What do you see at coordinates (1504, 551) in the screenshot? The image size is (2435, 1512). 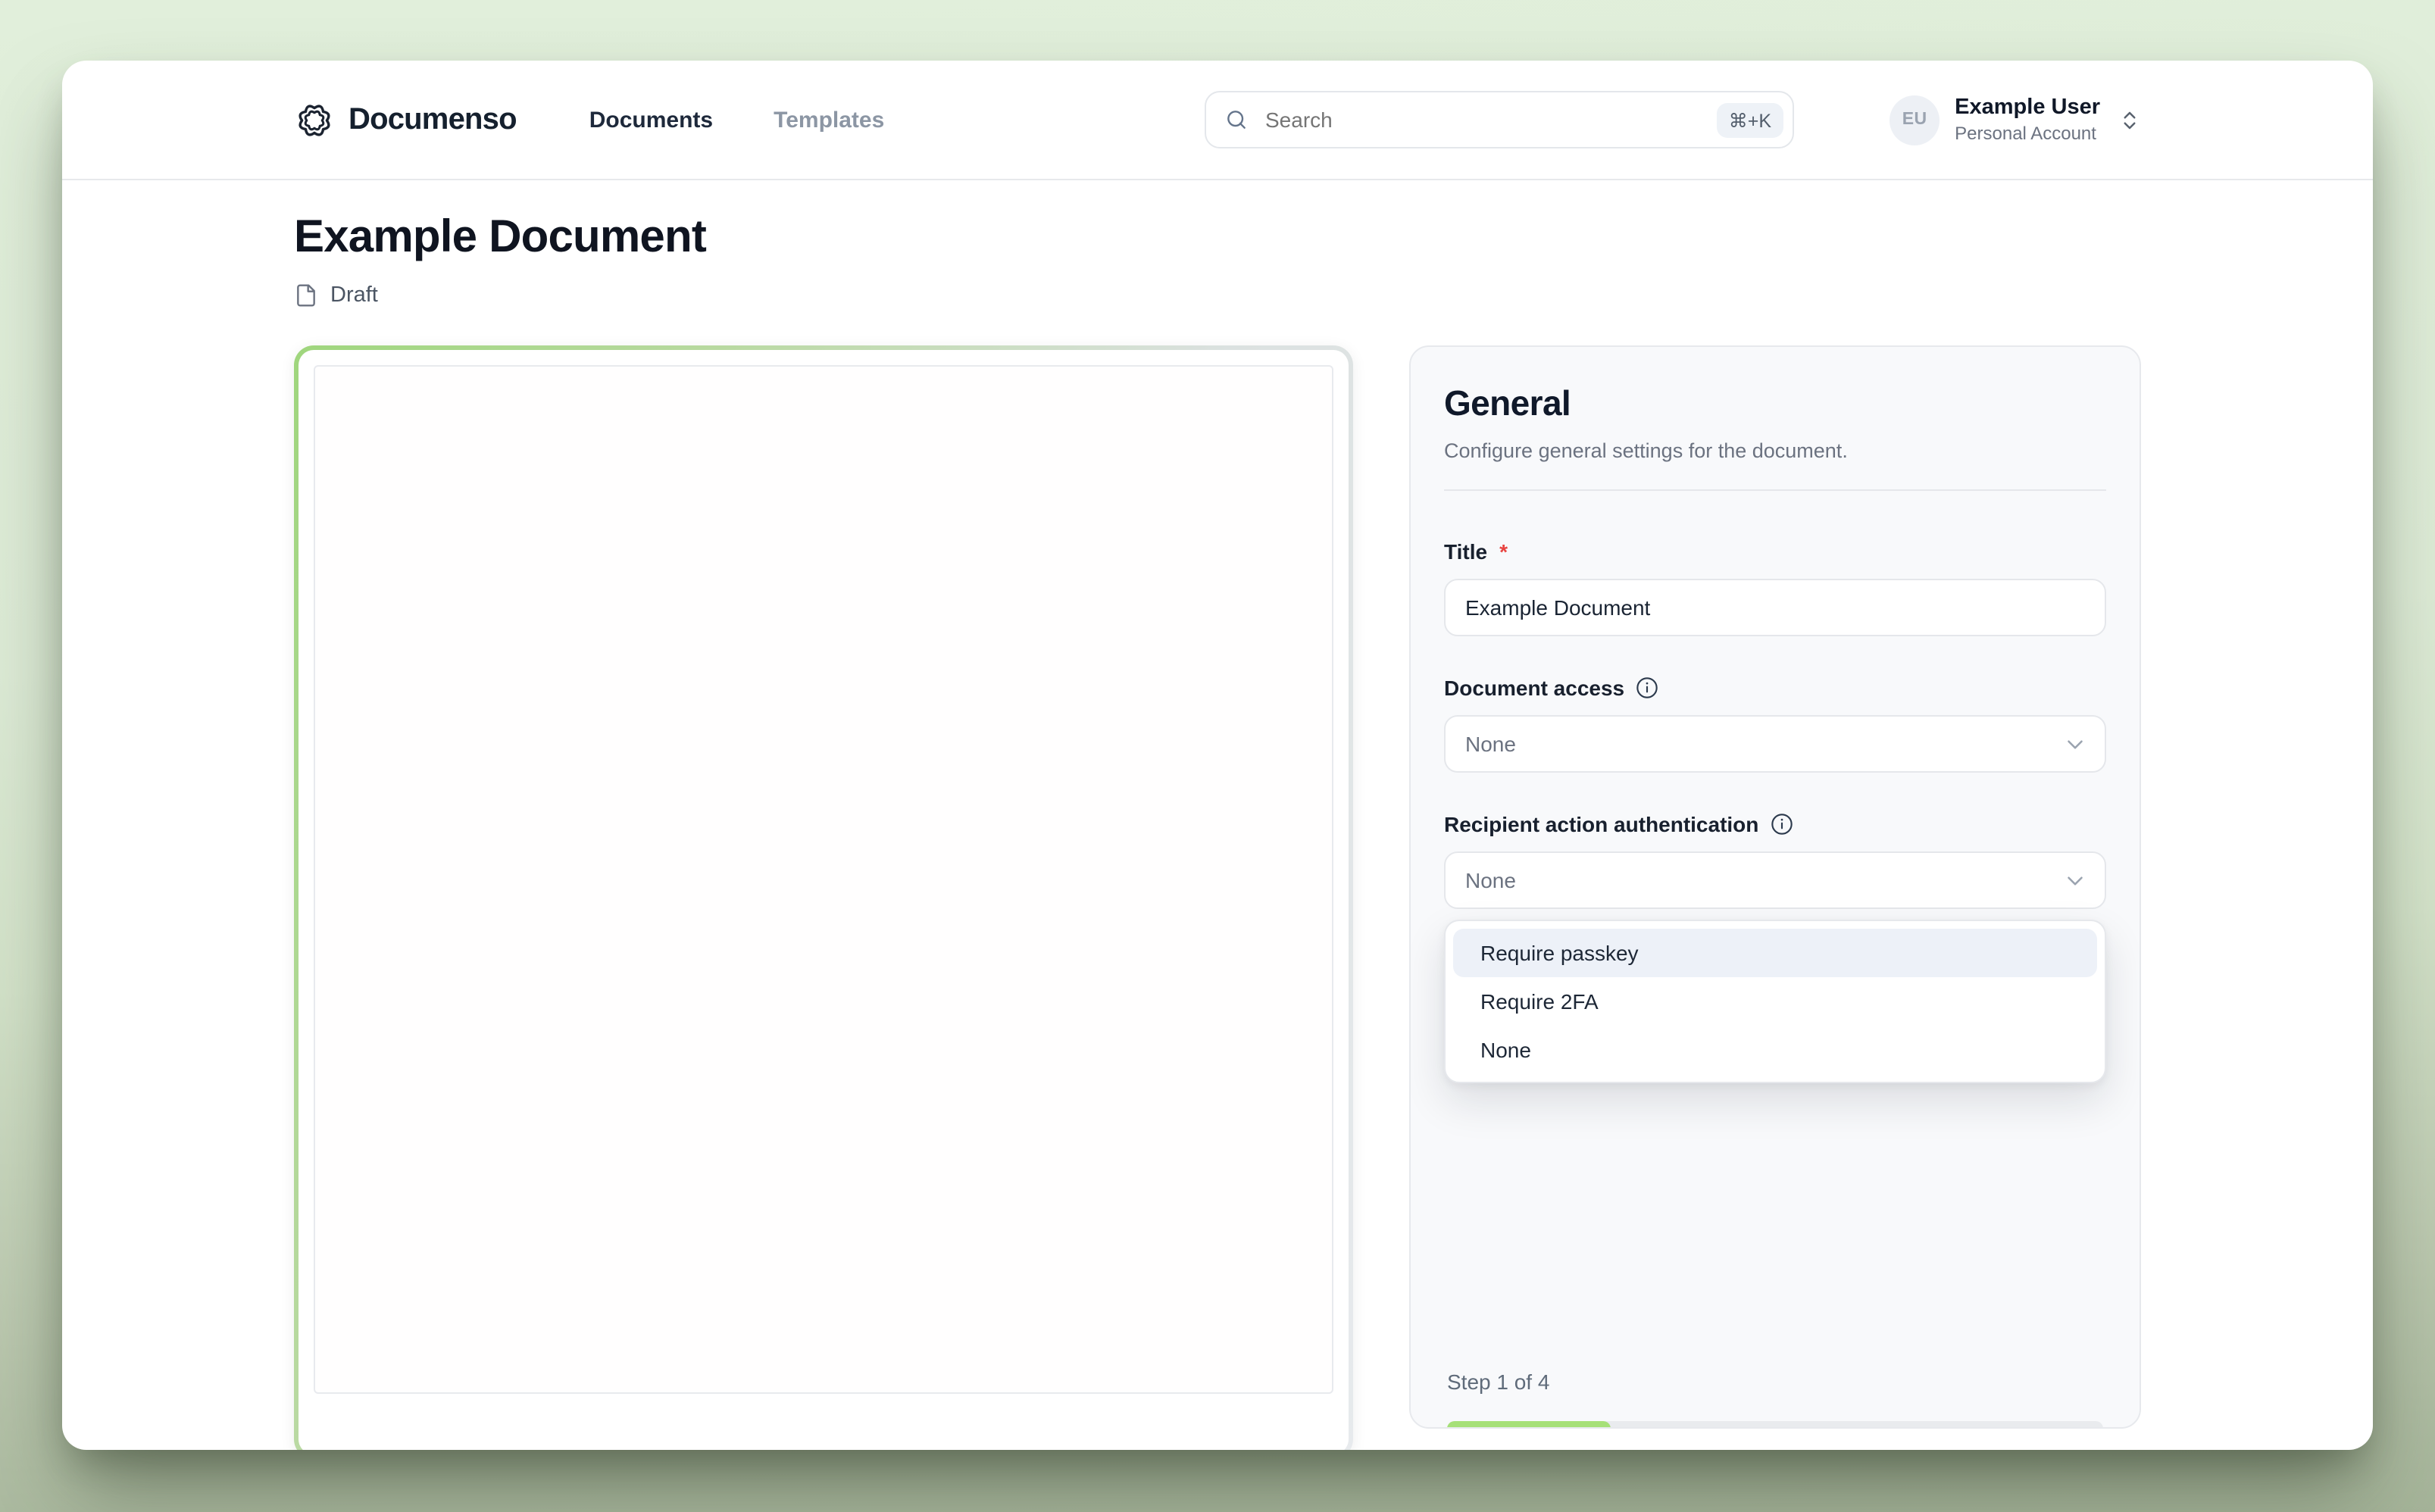 I see `required-asterisk: *` at bounding box center [1504, 551].